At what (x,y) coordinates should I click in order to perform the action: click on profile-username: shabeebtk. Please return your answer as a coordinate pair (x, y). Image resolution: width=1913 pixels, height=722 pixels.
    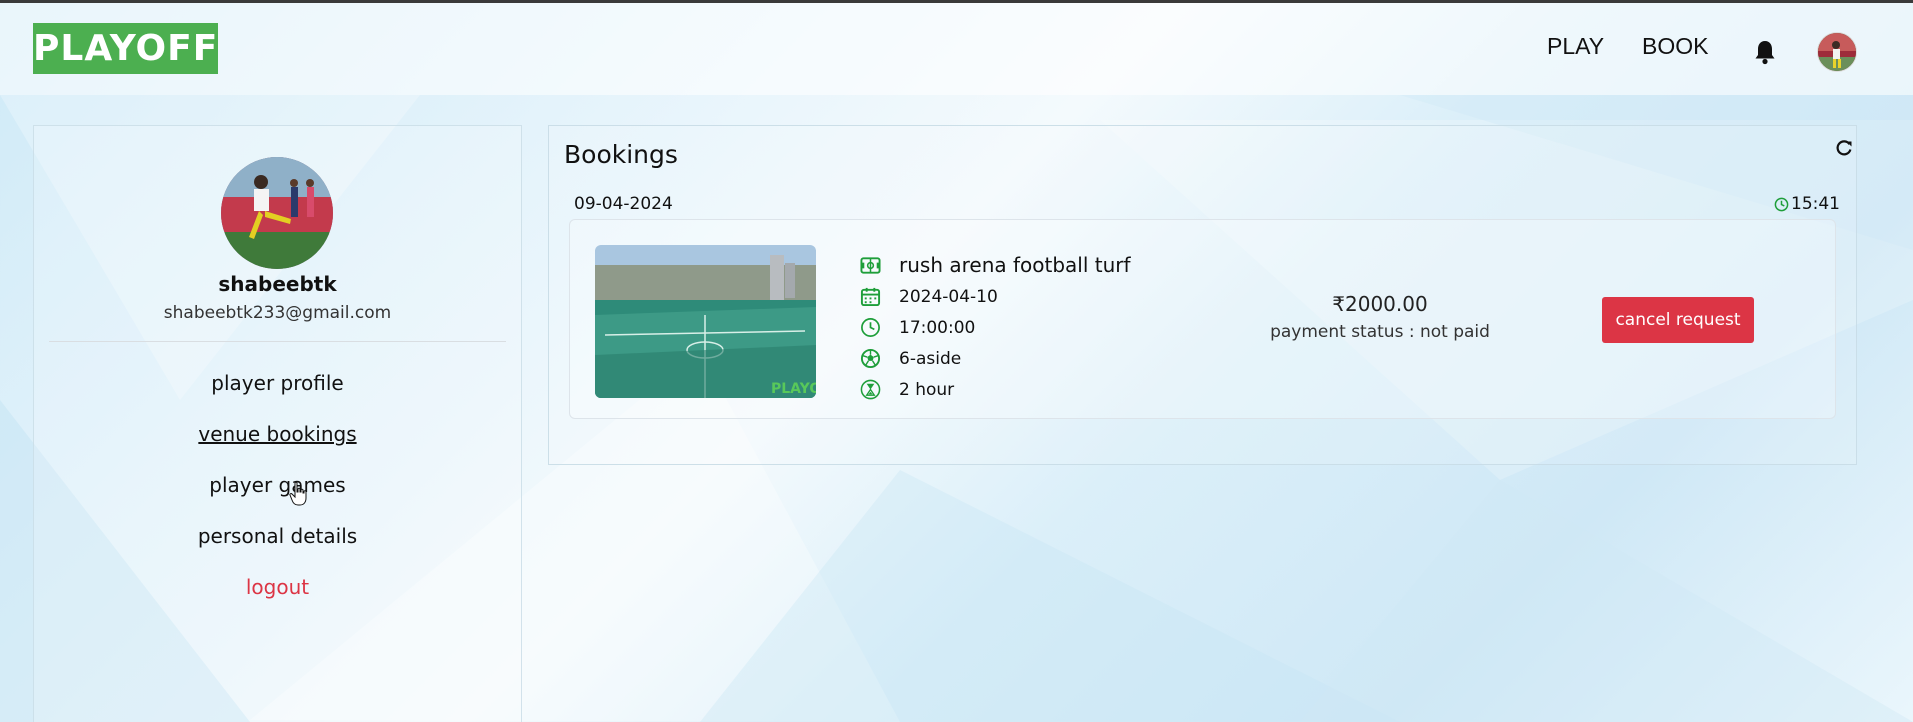
    Looking at the image, I should click on (277, 284).